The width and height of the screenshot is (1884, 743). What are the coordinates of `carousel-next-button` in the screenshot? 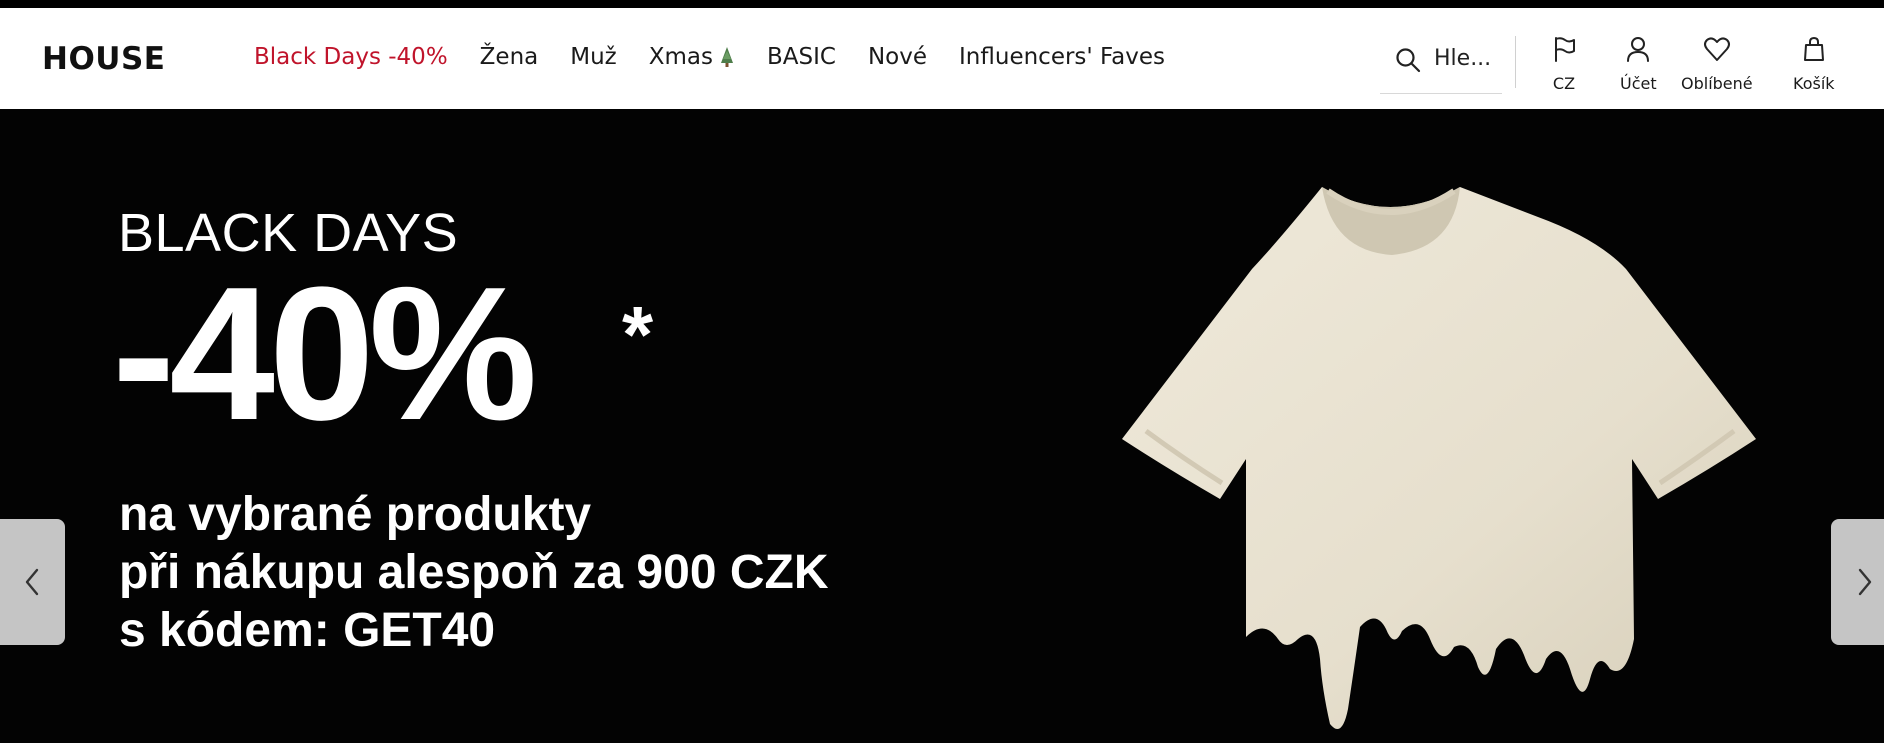 It's located at (1857, 582).